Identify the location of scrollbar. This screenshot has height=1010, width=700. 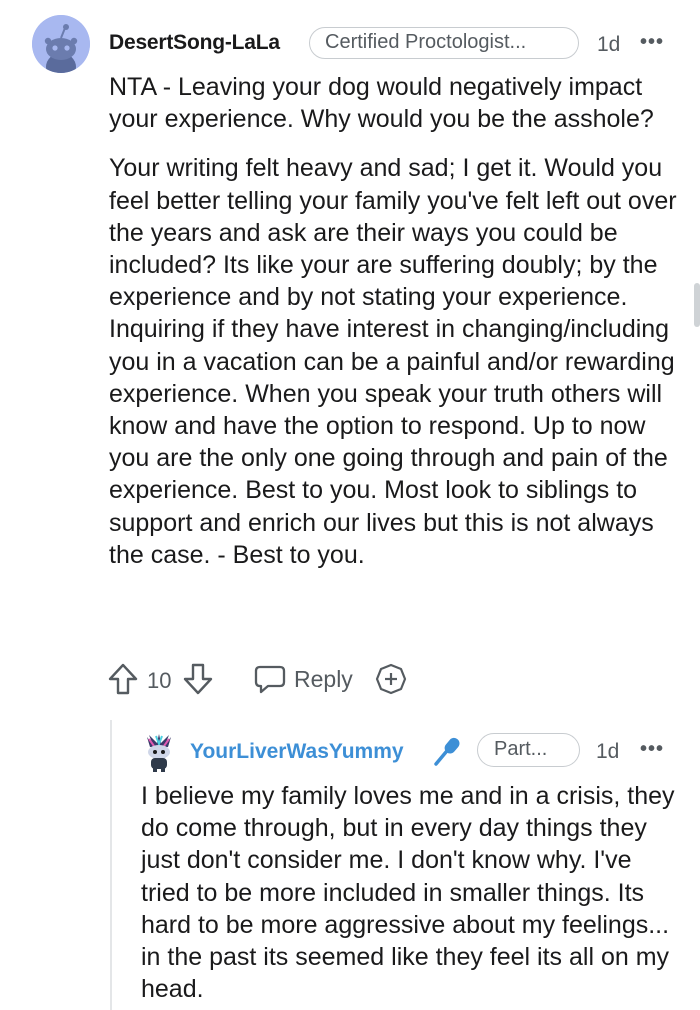
(697, 305).